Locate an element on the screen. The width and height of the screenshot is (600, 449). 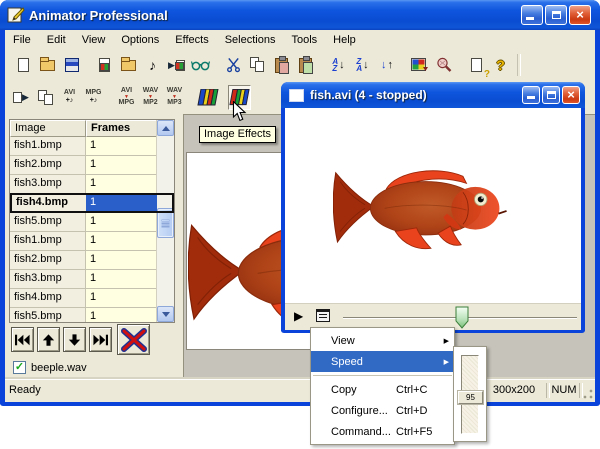
open-button is located at coordinates (47, 65).